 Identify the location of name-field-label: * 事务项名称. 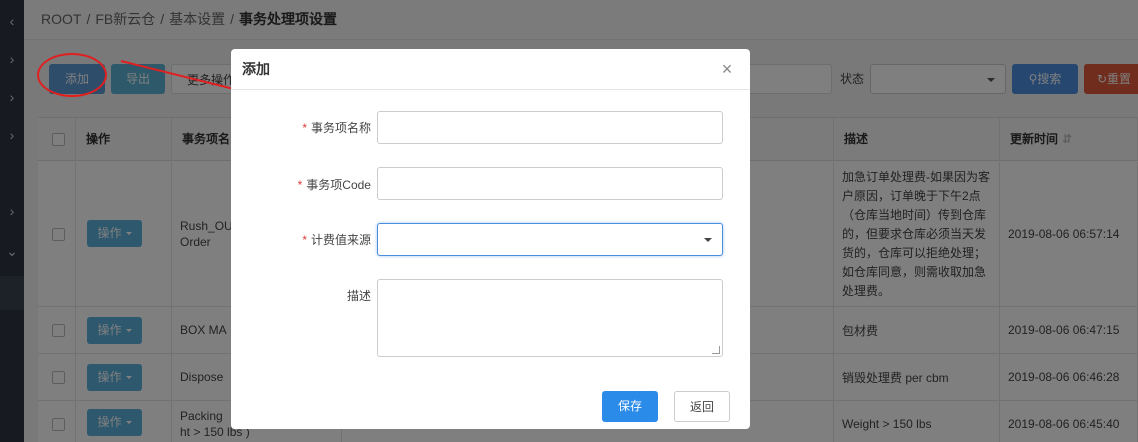
(301, 127).